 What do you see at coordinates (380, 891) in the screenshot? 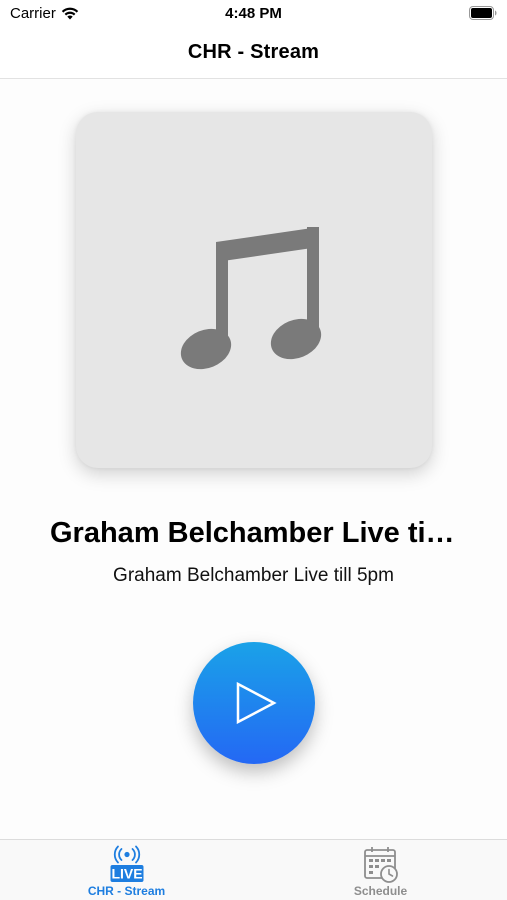
I see `tab-schedule-label: Schedule` at bounding box center [380, 891].